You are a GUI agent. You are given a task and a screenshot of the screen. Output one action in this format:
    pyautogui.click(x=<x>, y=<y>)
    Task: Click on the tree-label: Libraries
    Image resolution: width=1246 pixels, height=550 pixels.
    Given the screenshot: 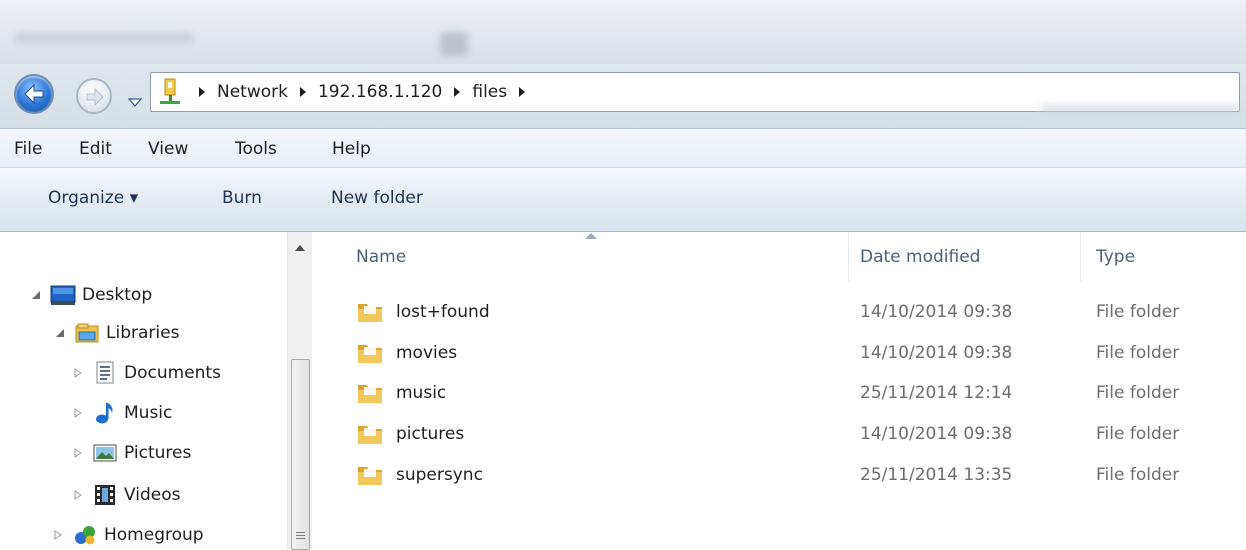 What is the action you would take?
    pyautogui.click(x=143, y=333)
    